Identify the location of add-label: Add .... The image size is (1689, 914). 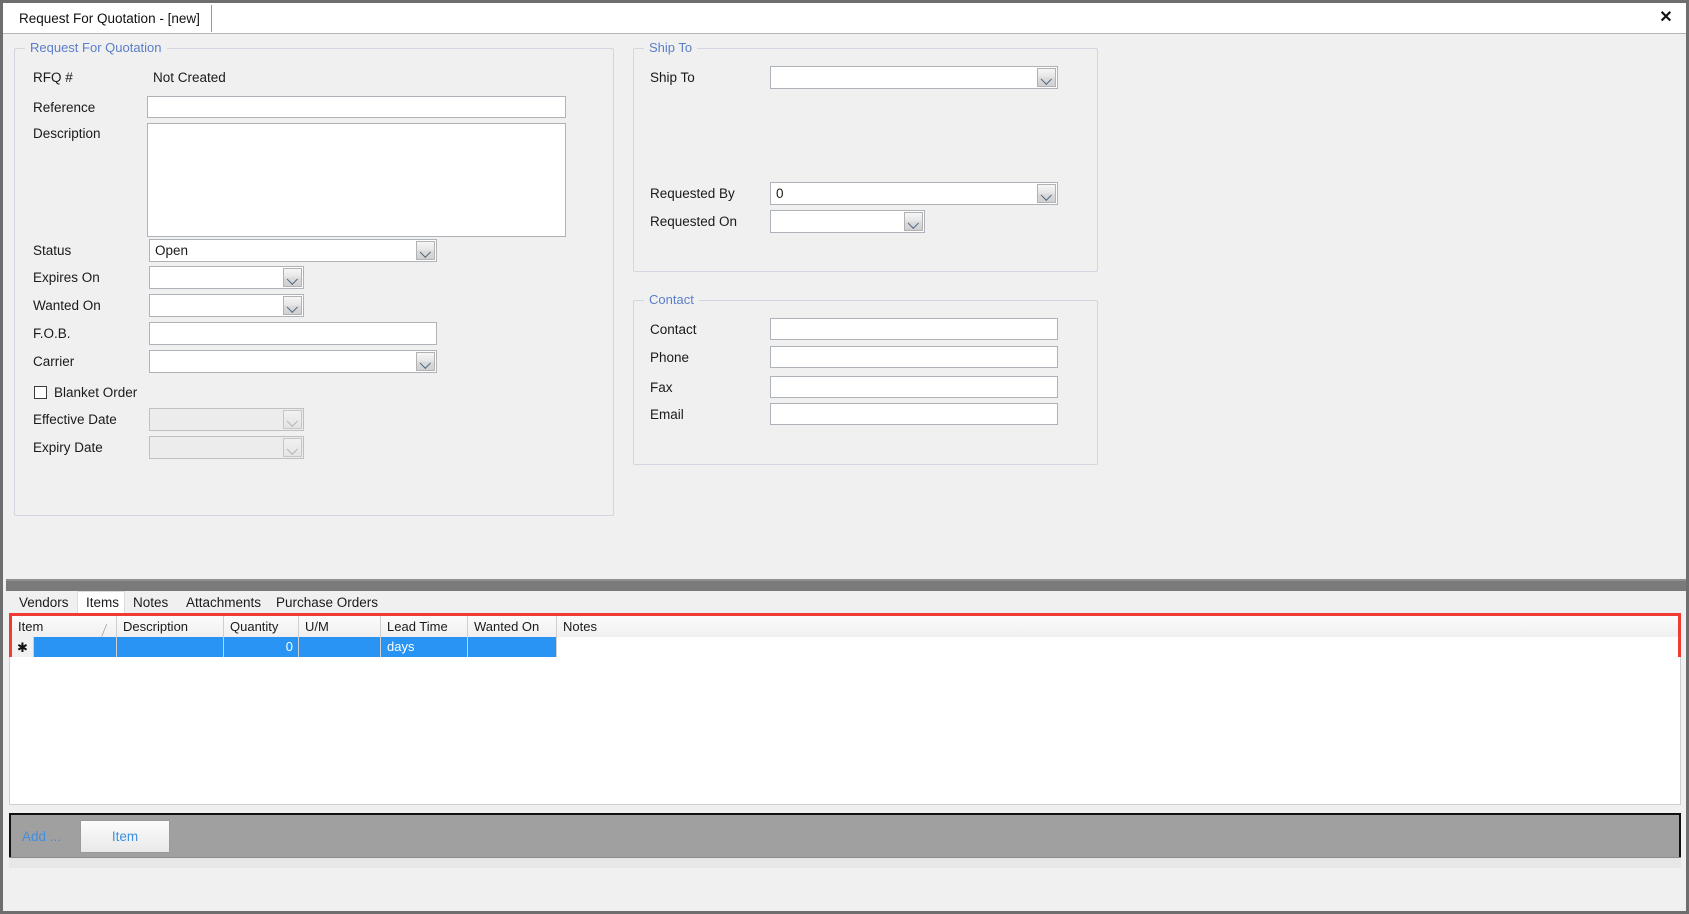
(42, 836).